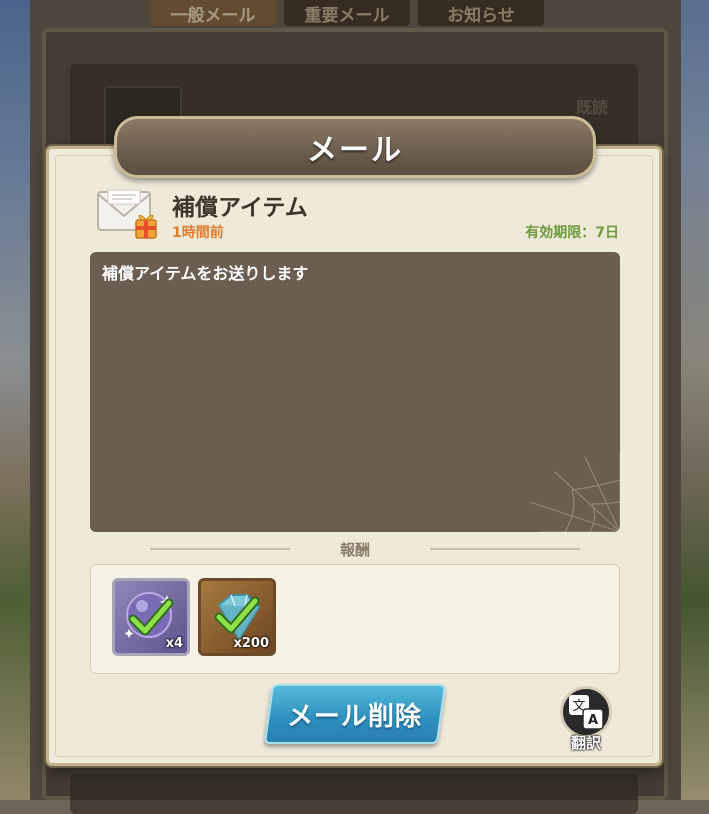 The width and height of the screenshot is (709, 814). What do you see at coordinates (251, 643) in the screenshot?
I see `reward-quantity: x200` at bounding box center [251, 643].